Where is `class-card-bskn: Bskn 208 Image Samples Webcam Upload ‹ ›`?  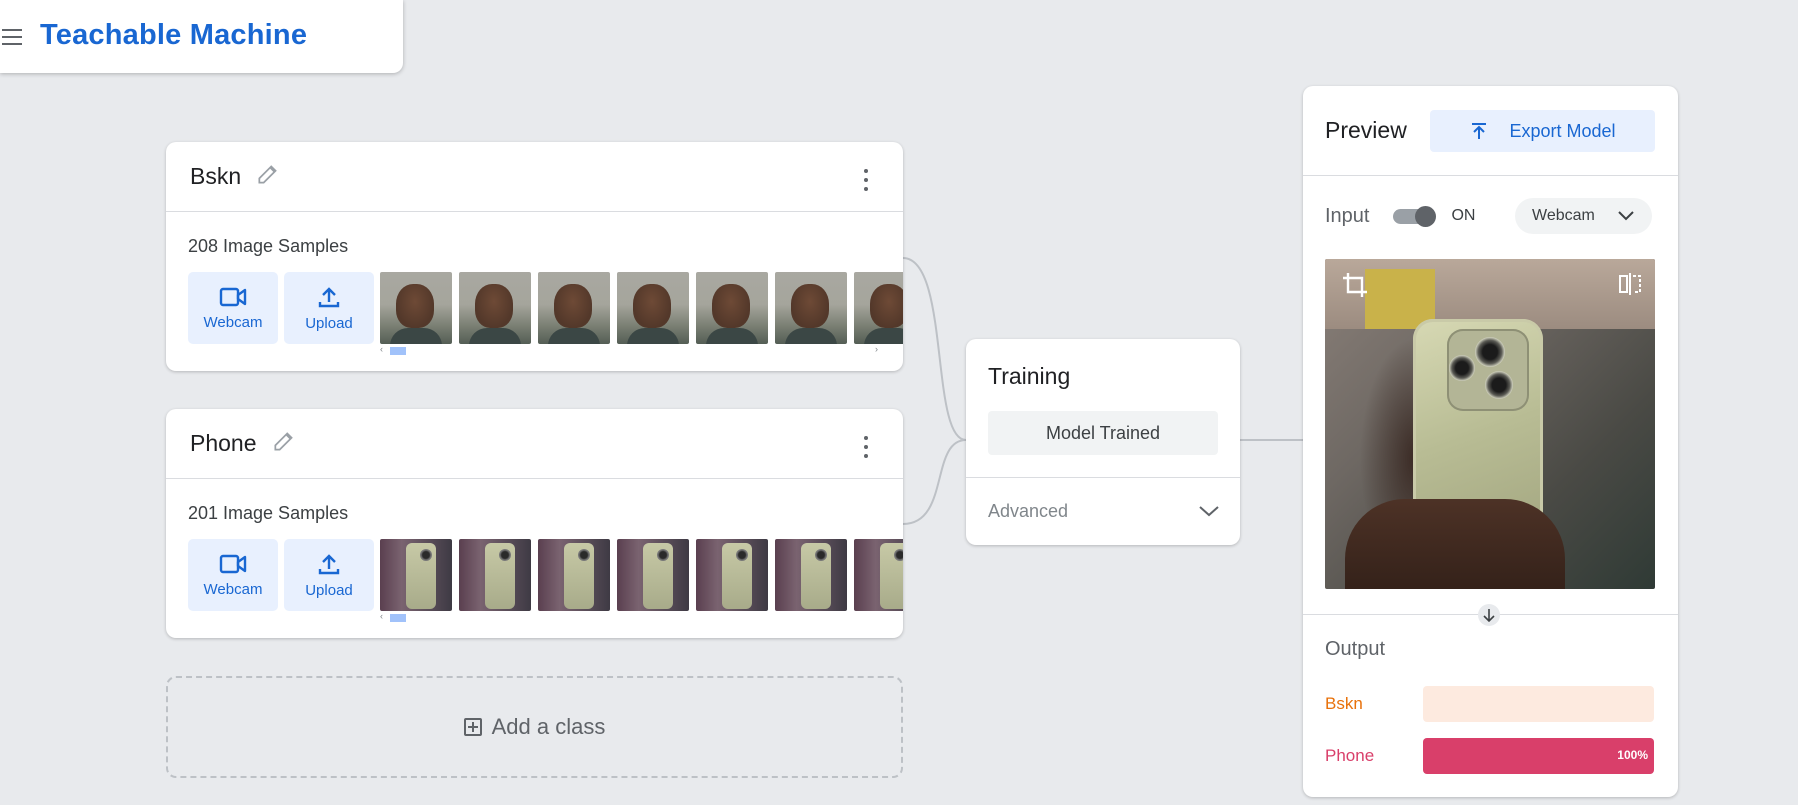 class-card-bskn: Bskn 208 Image Samples Webcam Upload ‹ › is located at coordinates (534, 256).